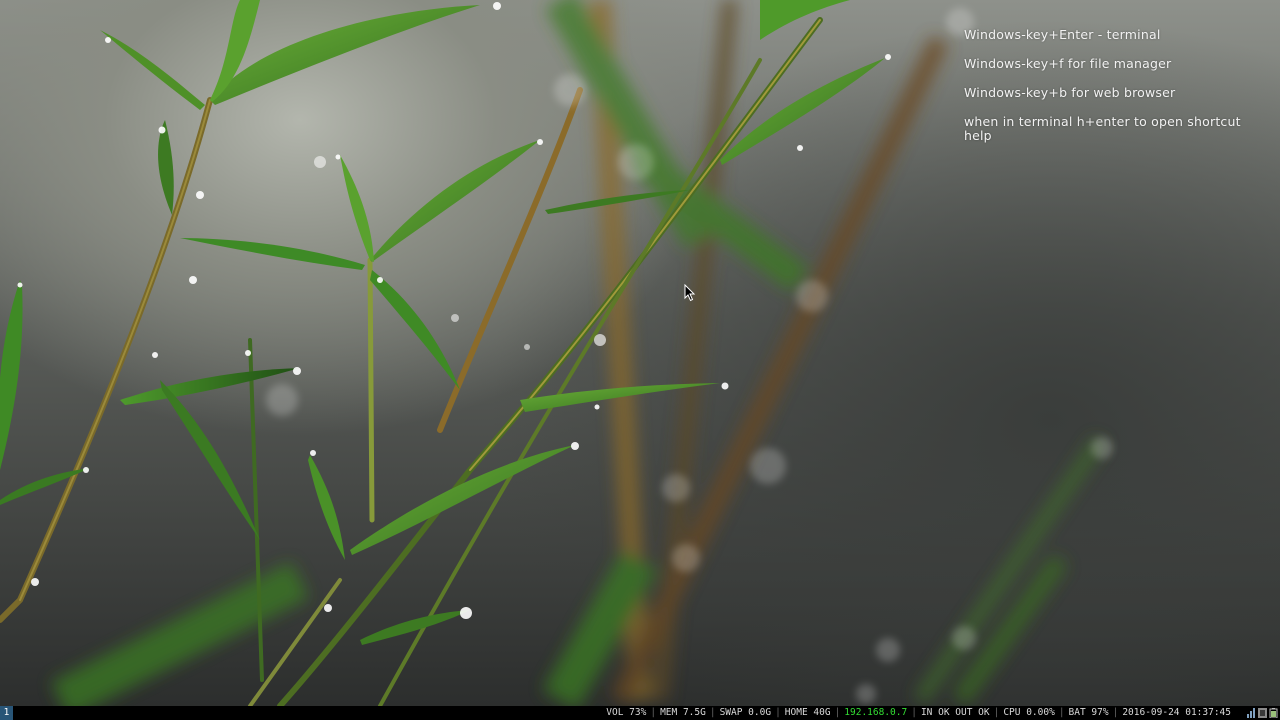  I want to click on mouse-cursor-icon, so click(690, 293).